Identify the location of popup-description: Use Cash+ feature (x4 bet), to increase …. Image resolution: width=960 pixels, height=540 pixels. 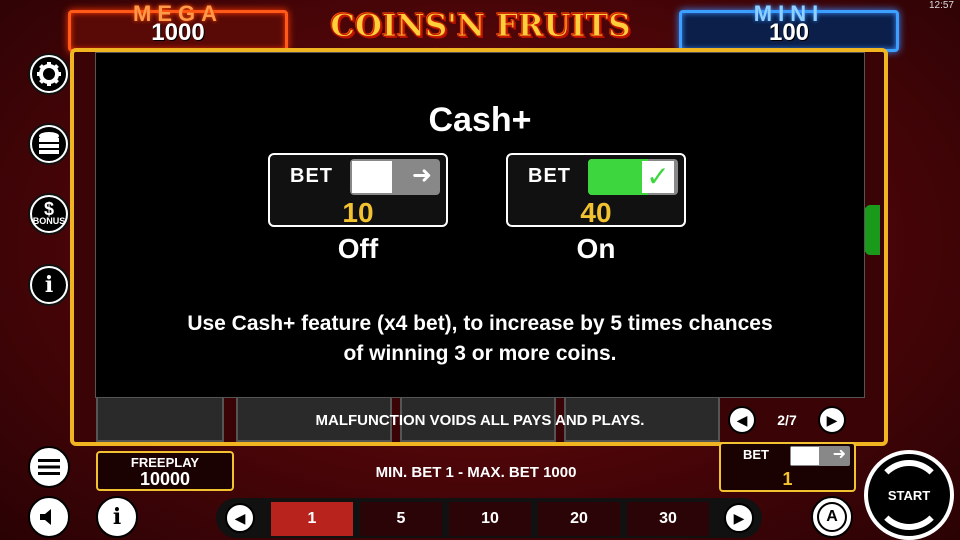
(480, 339).